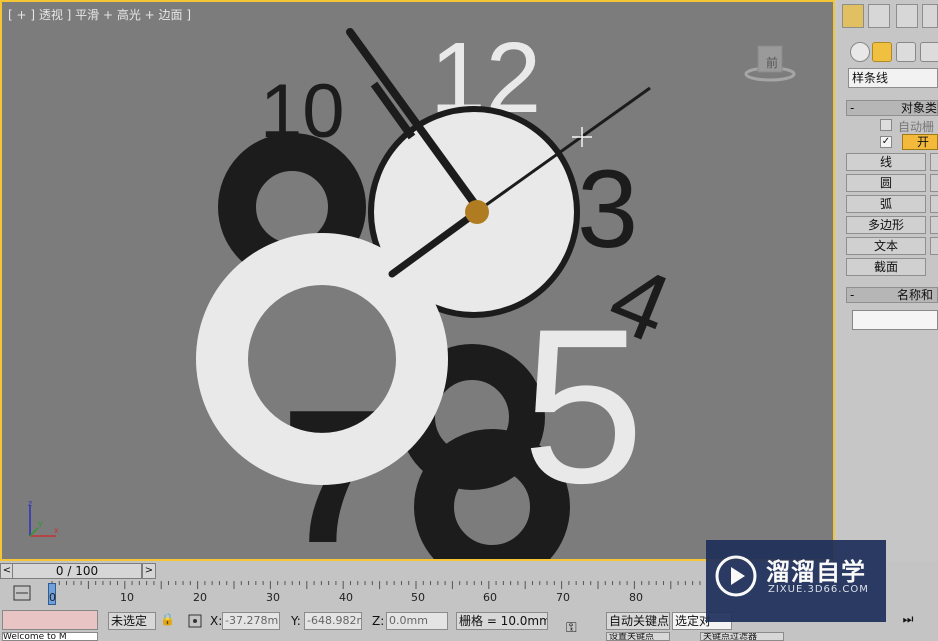  What do you see at coordinates (920, 142) in the screenshot?
I see `start-new-shape-button: 开` at bounding box center [920, 142].